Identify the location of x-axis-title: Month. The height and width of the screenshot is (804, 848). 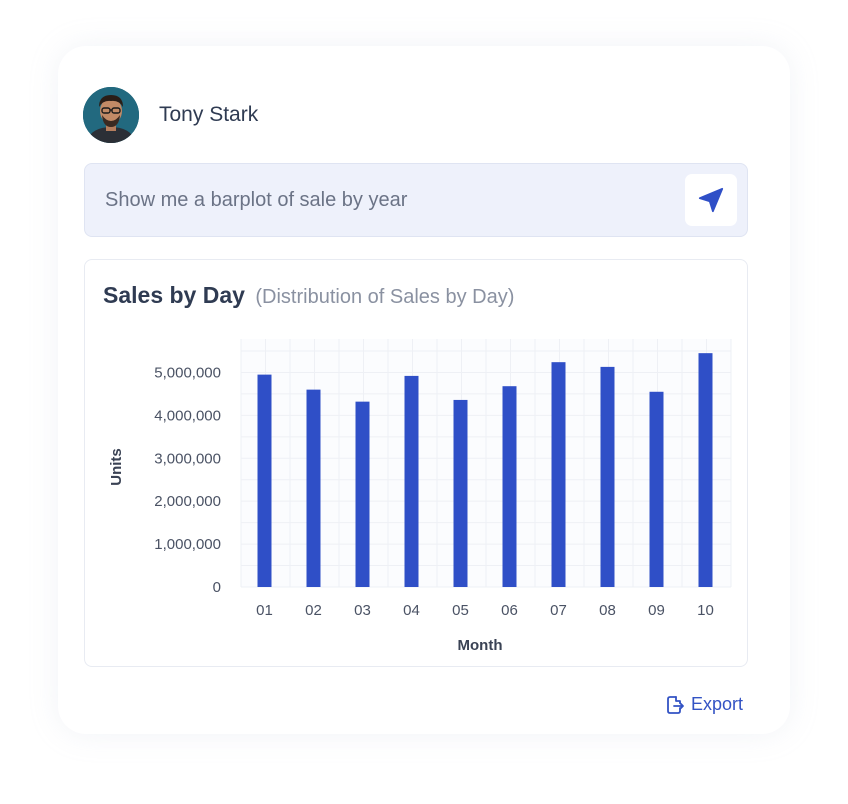
(480, 645).